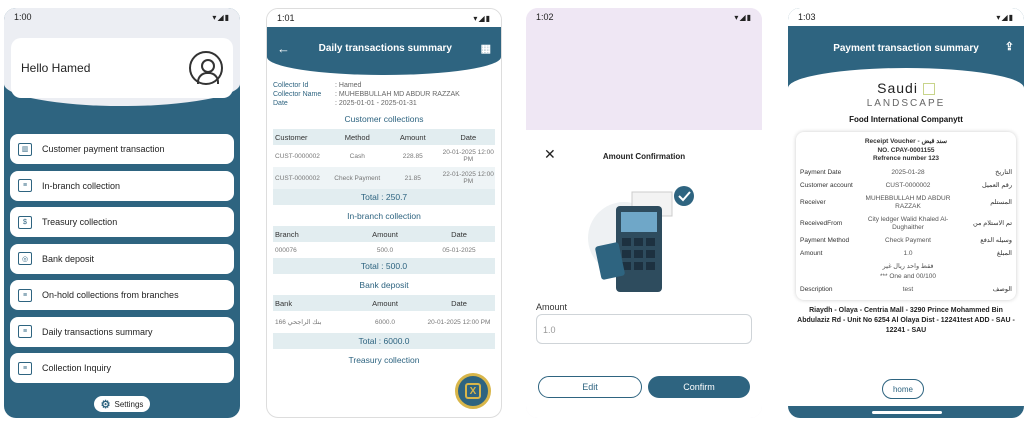  Describe the element at coordinates (468, 156) in the screenshot. I see `td: 20-01-2025 12:00 PM` at that location.